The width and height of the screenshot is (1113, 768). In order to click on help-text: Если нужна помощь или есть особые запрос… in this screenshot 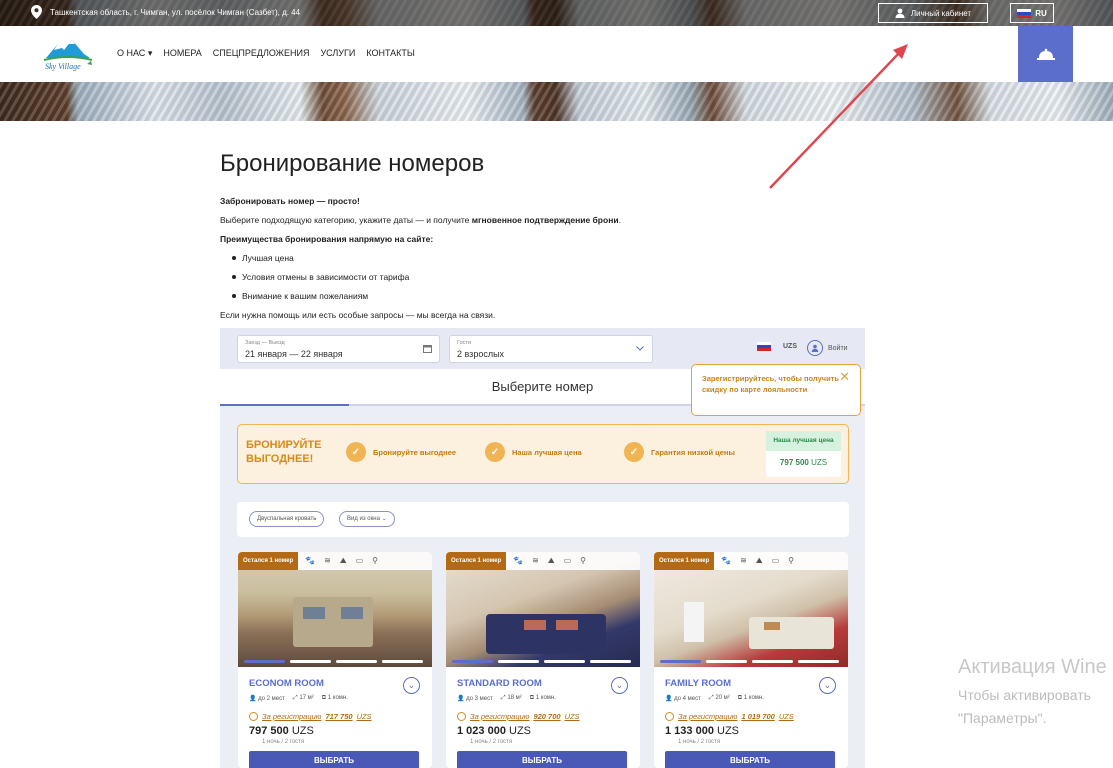, I will do `click(358, 315)`.